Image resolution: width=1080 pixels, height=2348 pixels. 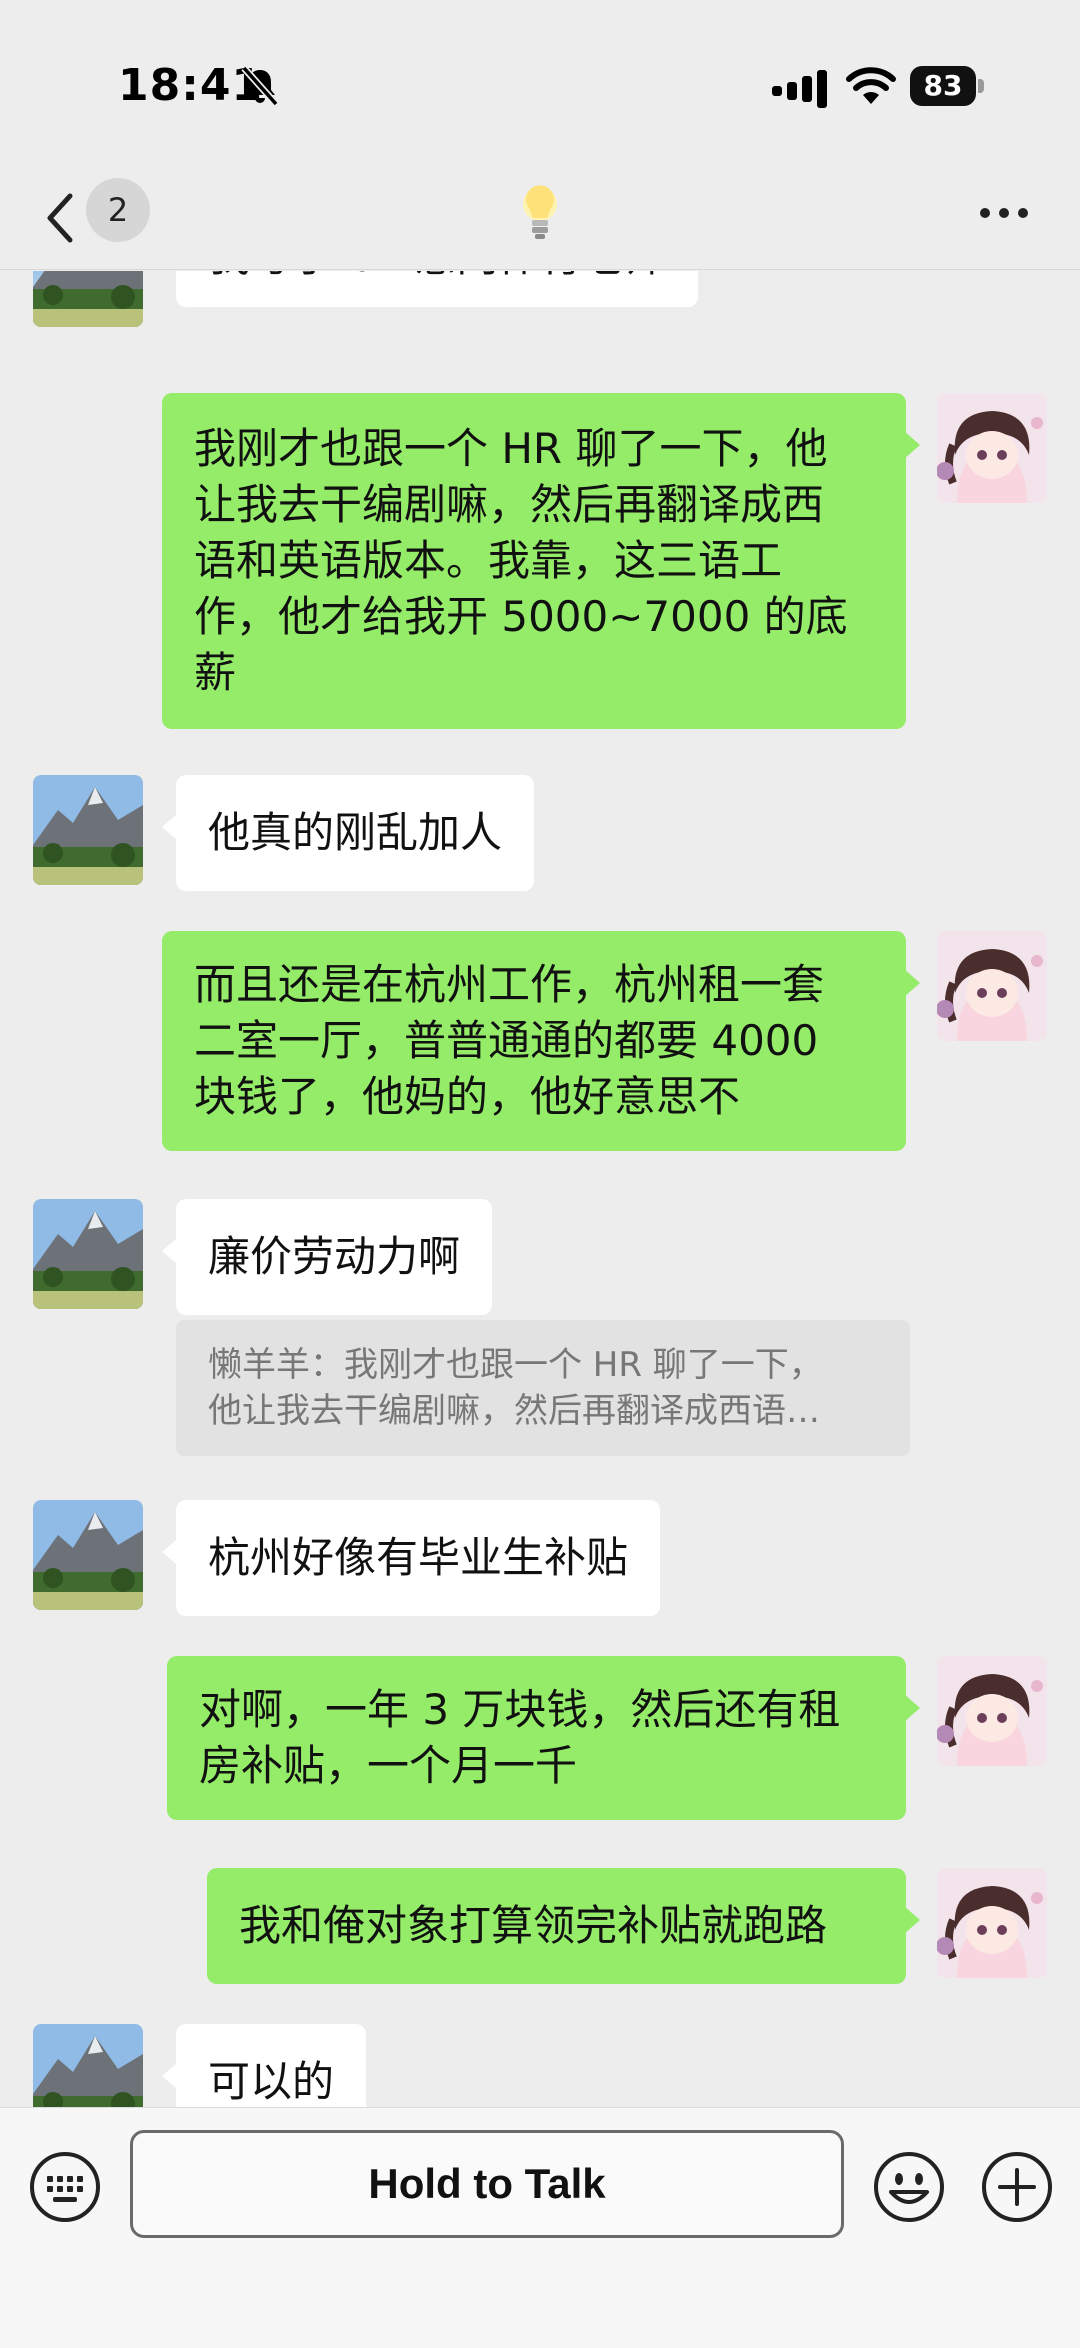 I want to click on message-line: 房补贴，一个月一千, so click(x=388, y=1765).